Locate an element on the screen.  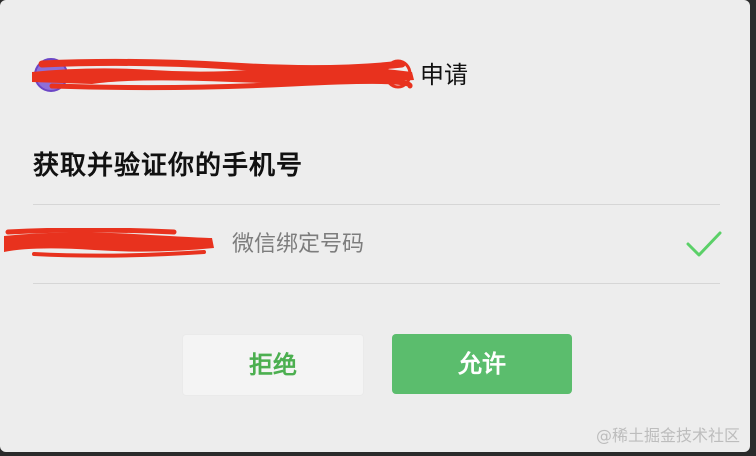
redacted-app-name is located at coordinates (223, 74).